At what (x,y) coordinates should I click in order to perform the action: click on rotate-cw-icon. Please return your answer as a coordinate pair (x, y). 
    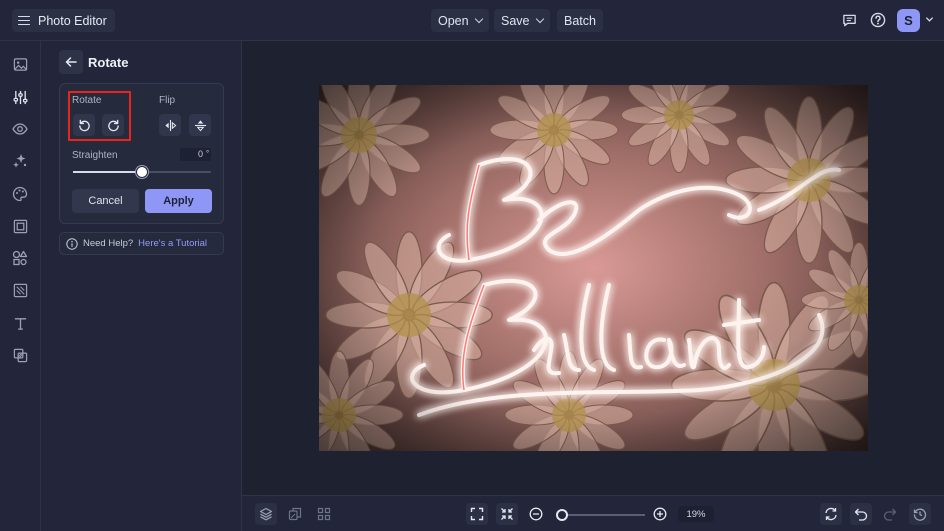
    Looking at the image, I should click on (113, 125).